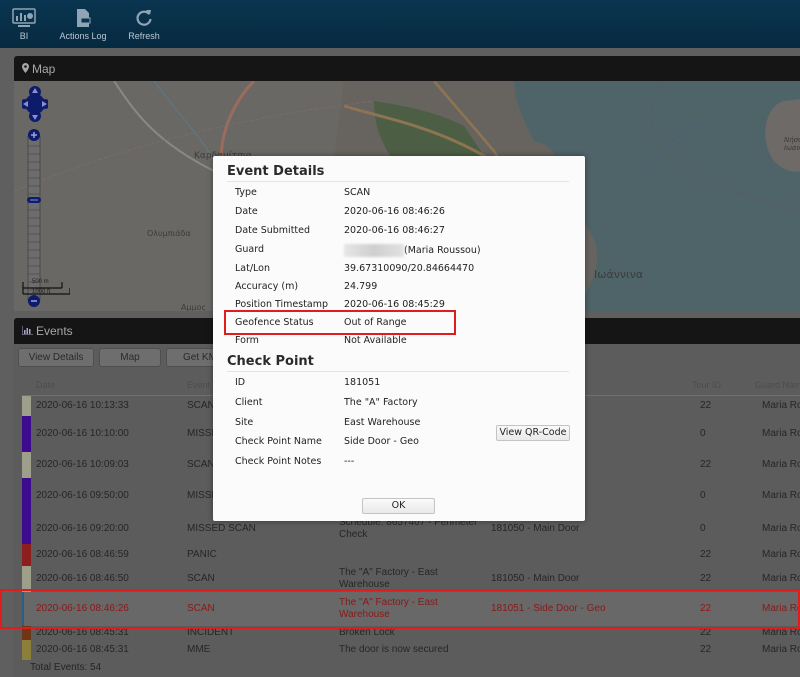  Describe the element at coordinates (24, 17) in the screenshot. I see `bi-dashboard-icon` at that location.